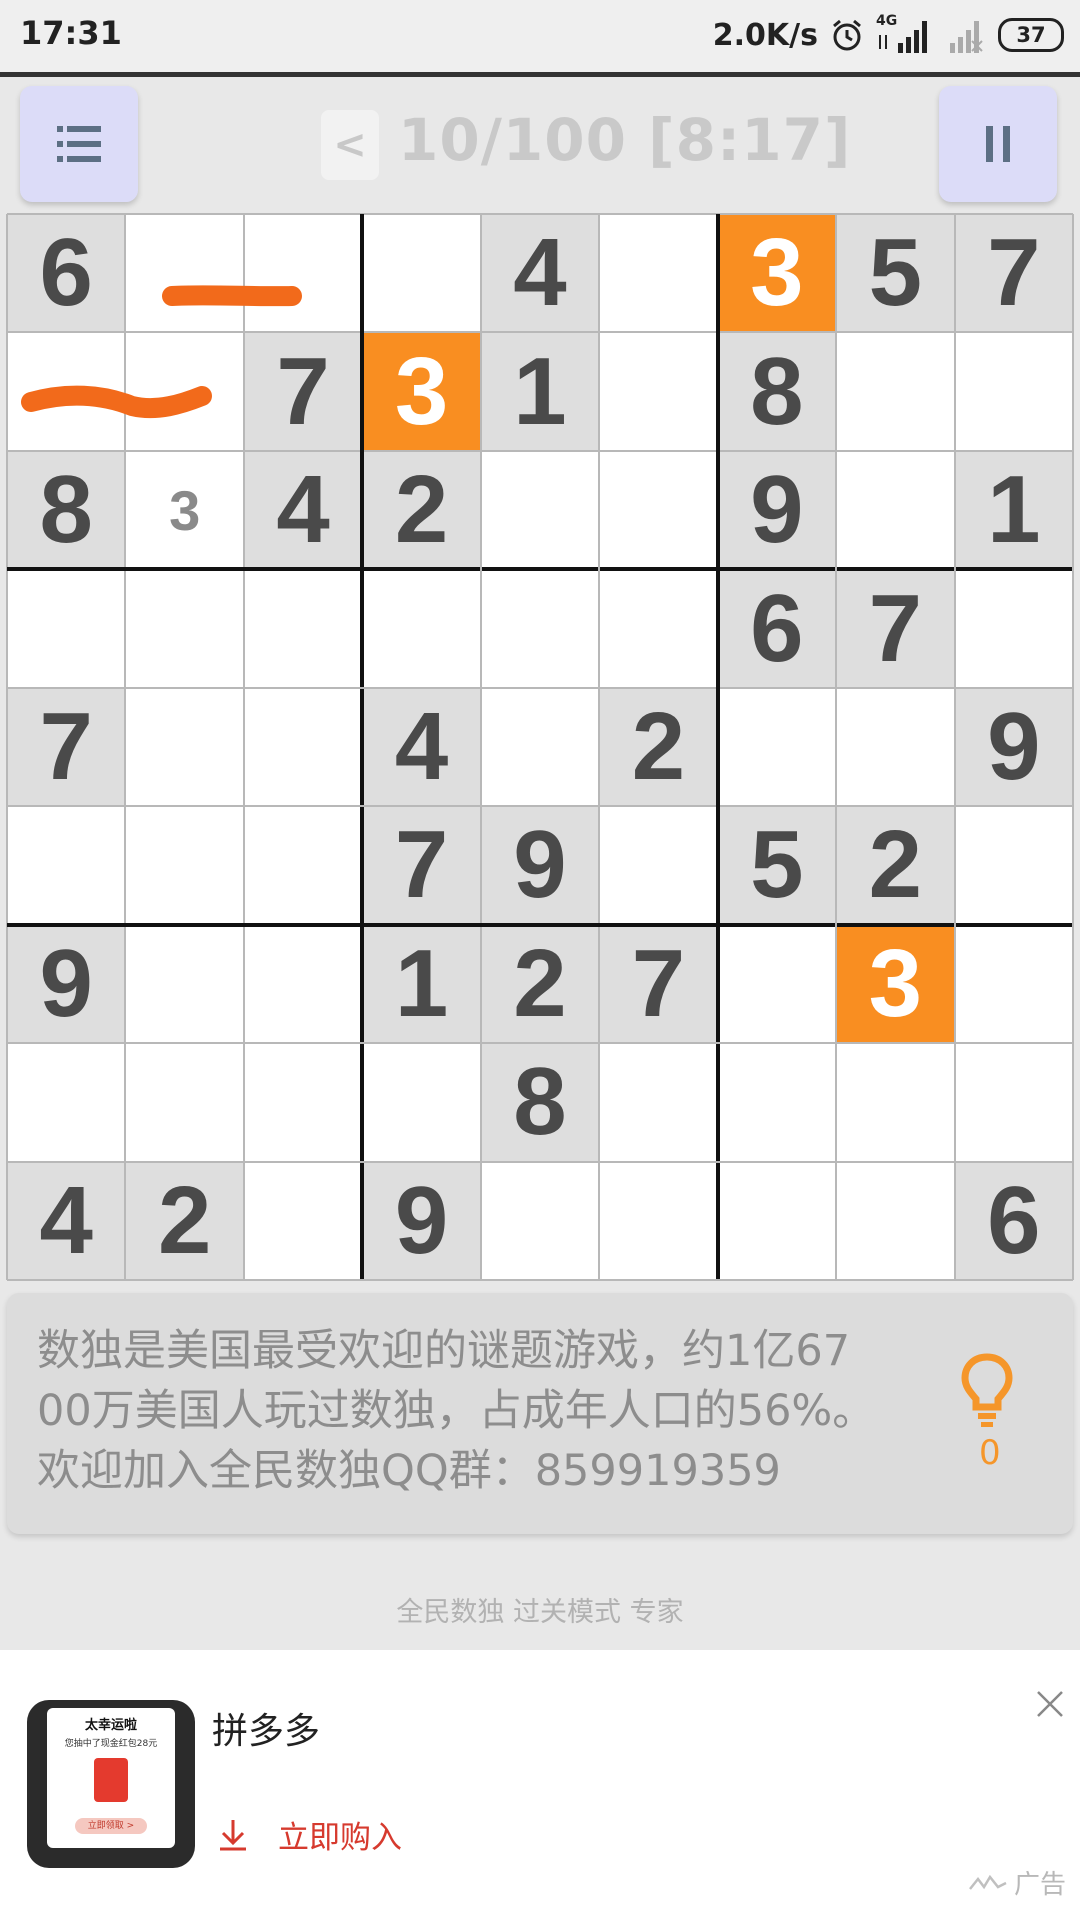  I want to click on status-divider, so click(540, 74).